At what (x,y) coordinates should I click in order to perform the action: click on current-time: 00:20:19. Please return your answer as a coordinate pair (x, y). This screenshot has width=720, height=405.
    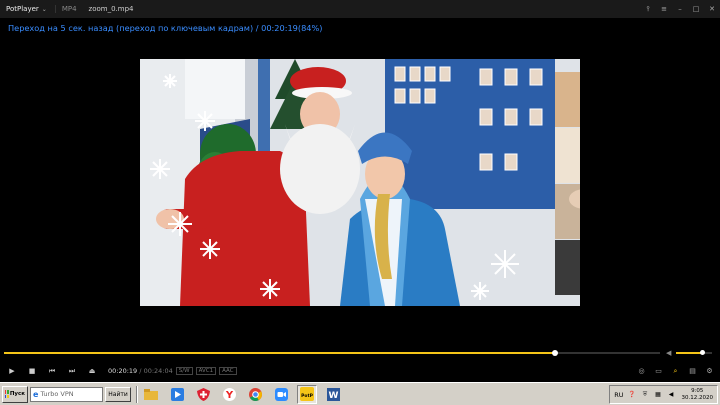
    Looking at the image, I should click on (123, 371).